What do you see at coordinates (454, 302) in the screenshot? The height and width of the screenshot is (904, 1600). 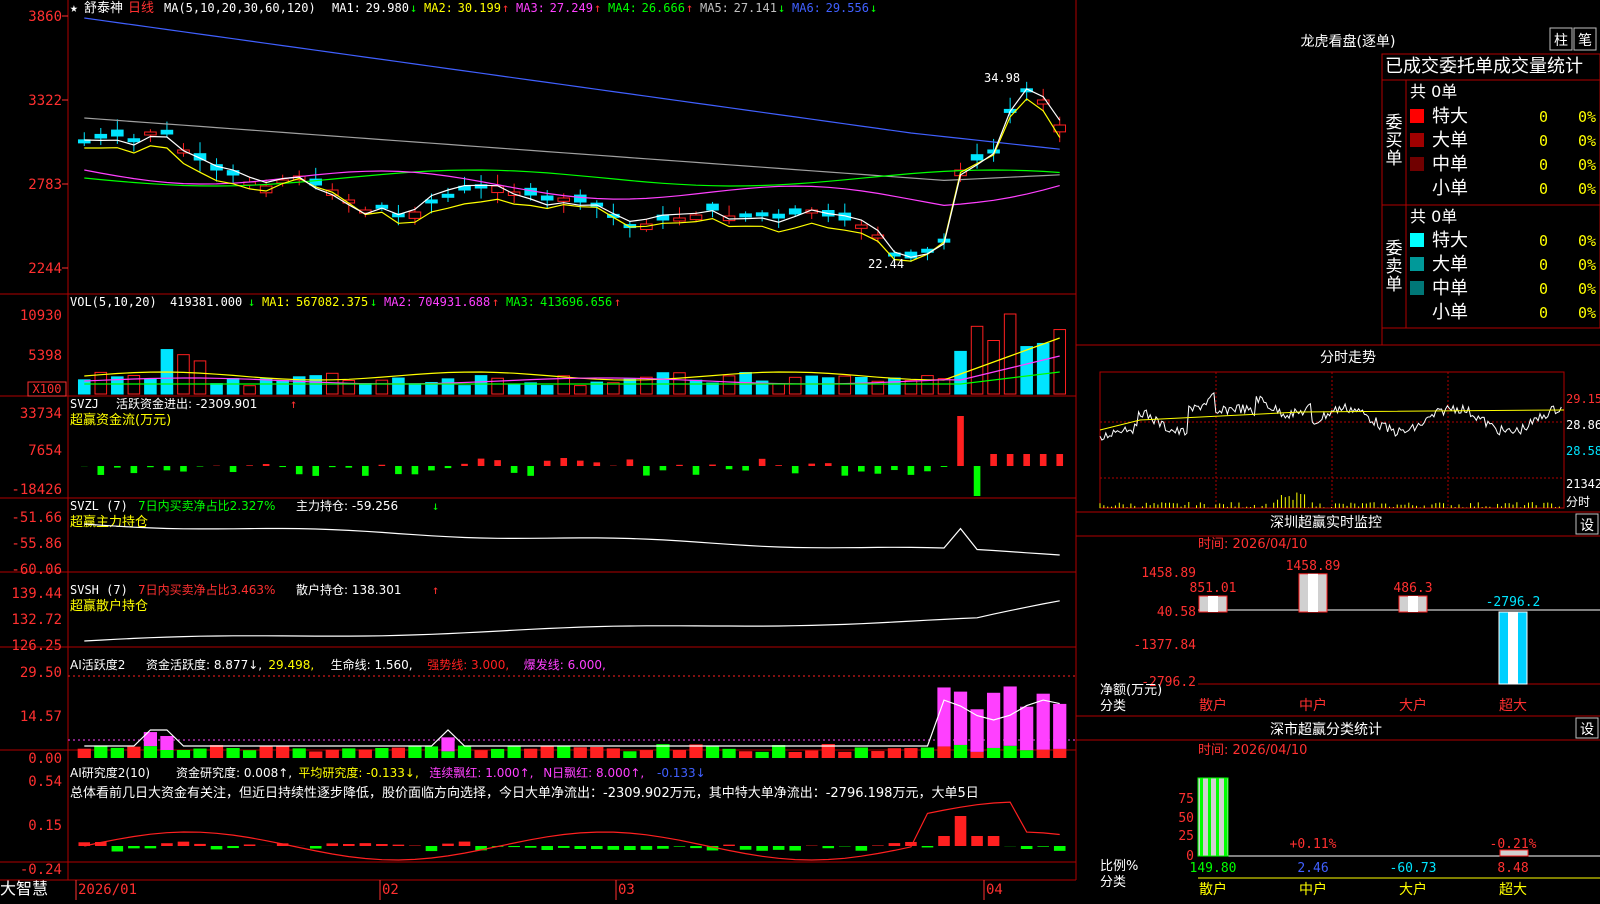 I see `vol-ma-value: 704931.688` at bounding box center [454, 302].